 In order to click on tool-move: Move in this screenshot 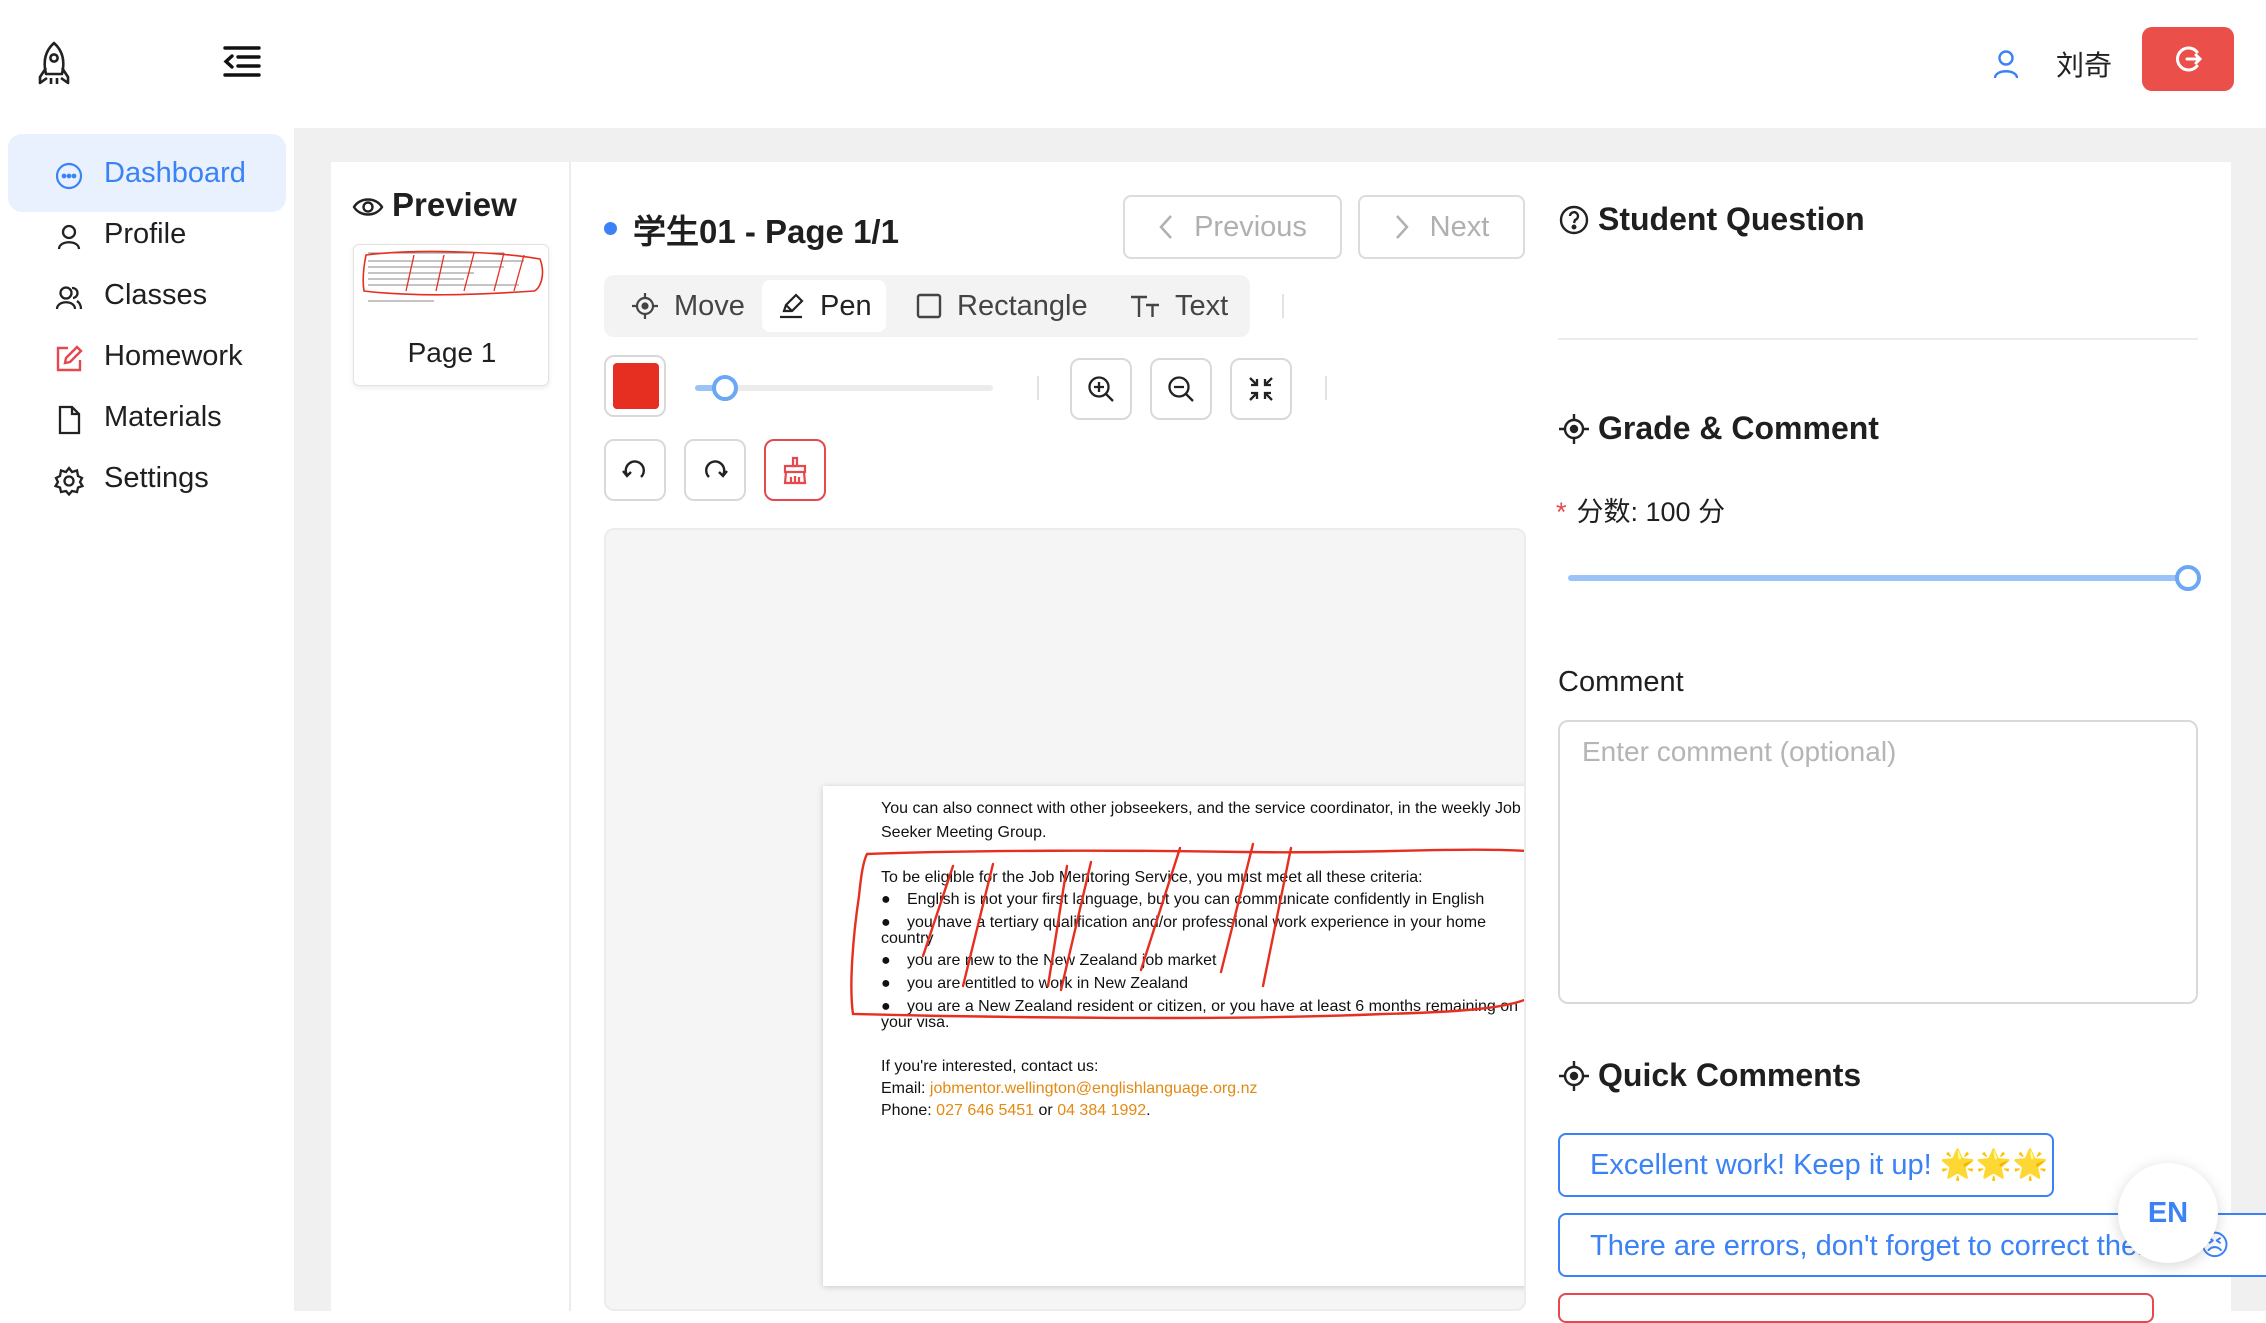, I will do `click(687, 306)`.